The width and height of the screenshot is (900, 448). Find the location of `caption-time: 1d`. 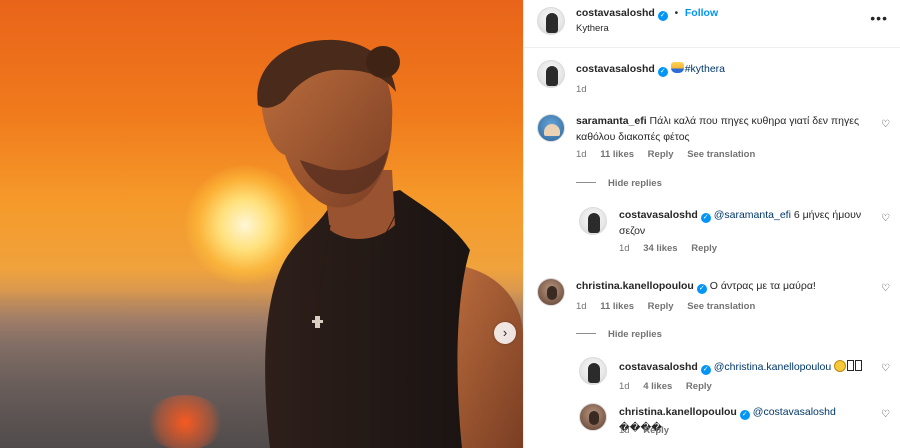

caption-time: 1d is located at coordinates (581, 89).